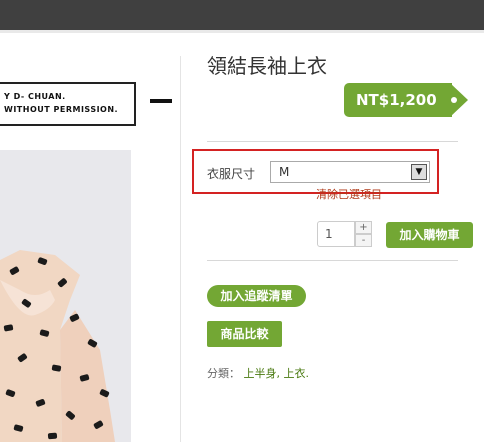  What do you see at coordinates (363, 240) in the screenshot?
I see `quantity-decrease-button: -` at bounding box center [363, 240].